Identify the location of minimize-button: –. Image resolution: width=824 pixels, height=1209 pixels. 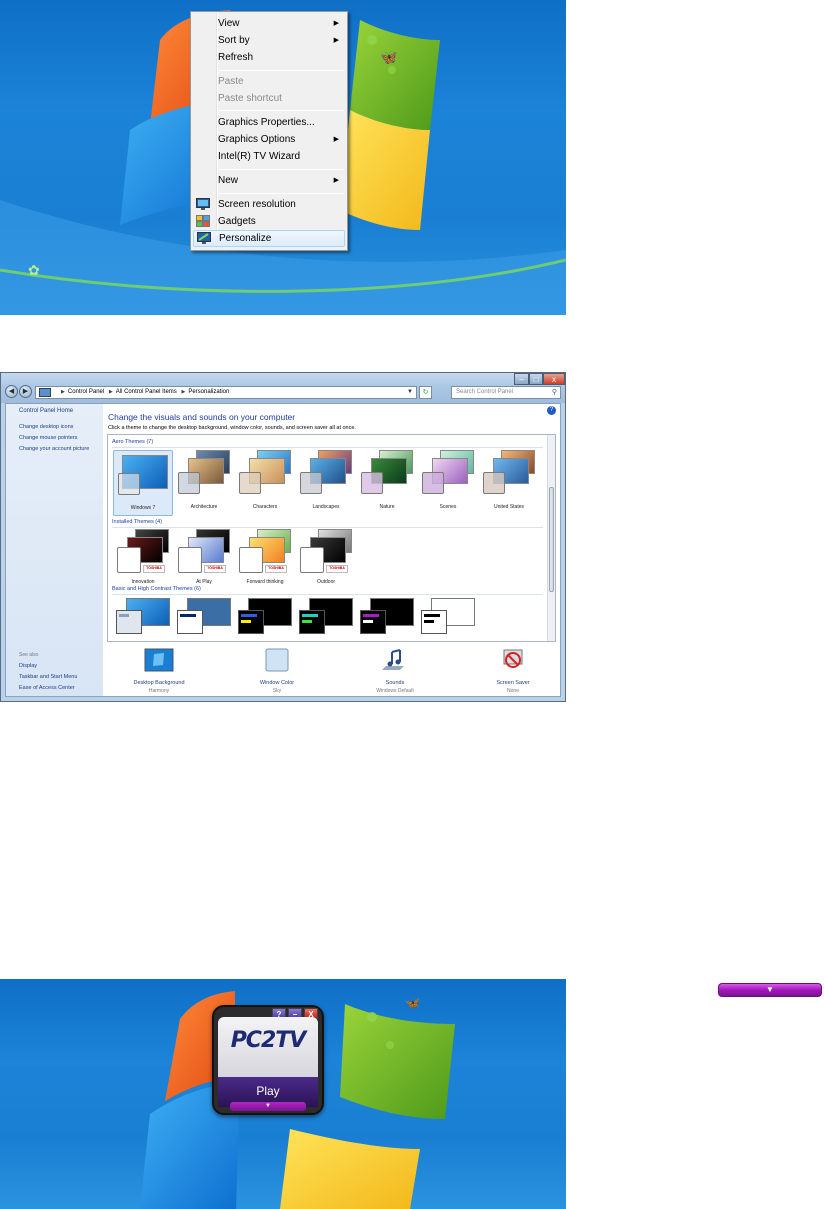
(521, 379).